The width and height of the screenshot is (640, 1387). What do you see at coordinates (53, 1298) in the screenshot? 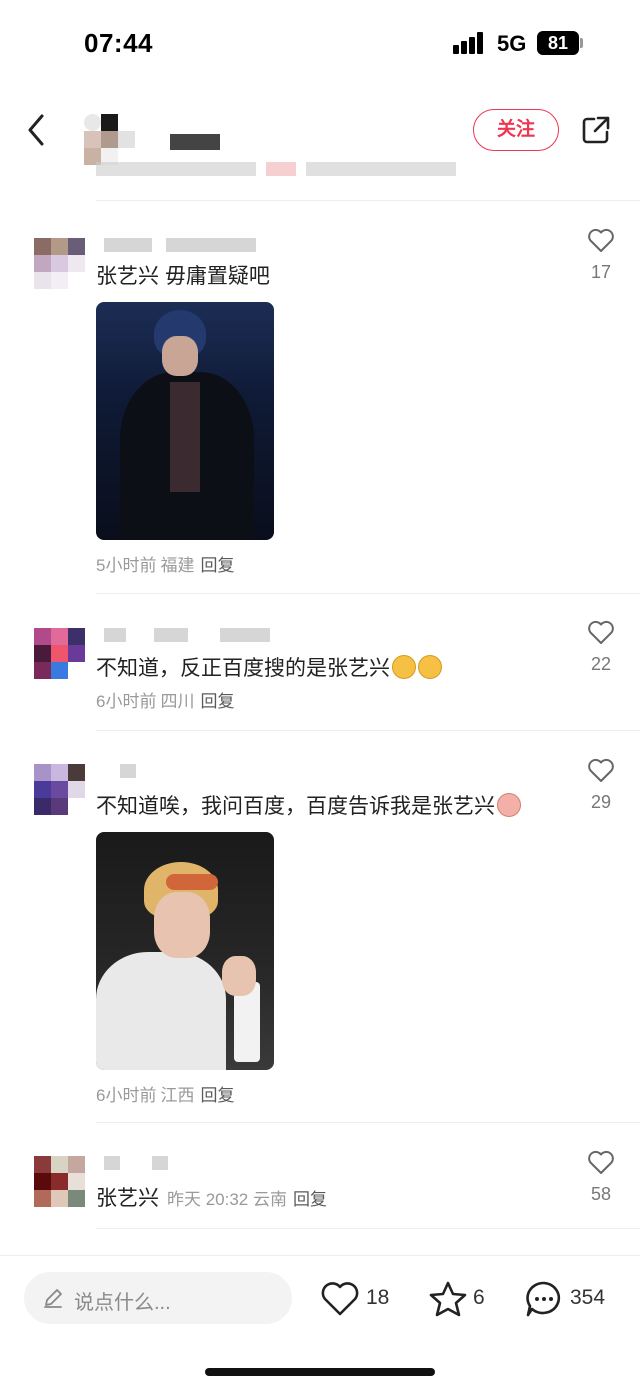
I see `pencil-icon` at bounding box center [53, 1298].